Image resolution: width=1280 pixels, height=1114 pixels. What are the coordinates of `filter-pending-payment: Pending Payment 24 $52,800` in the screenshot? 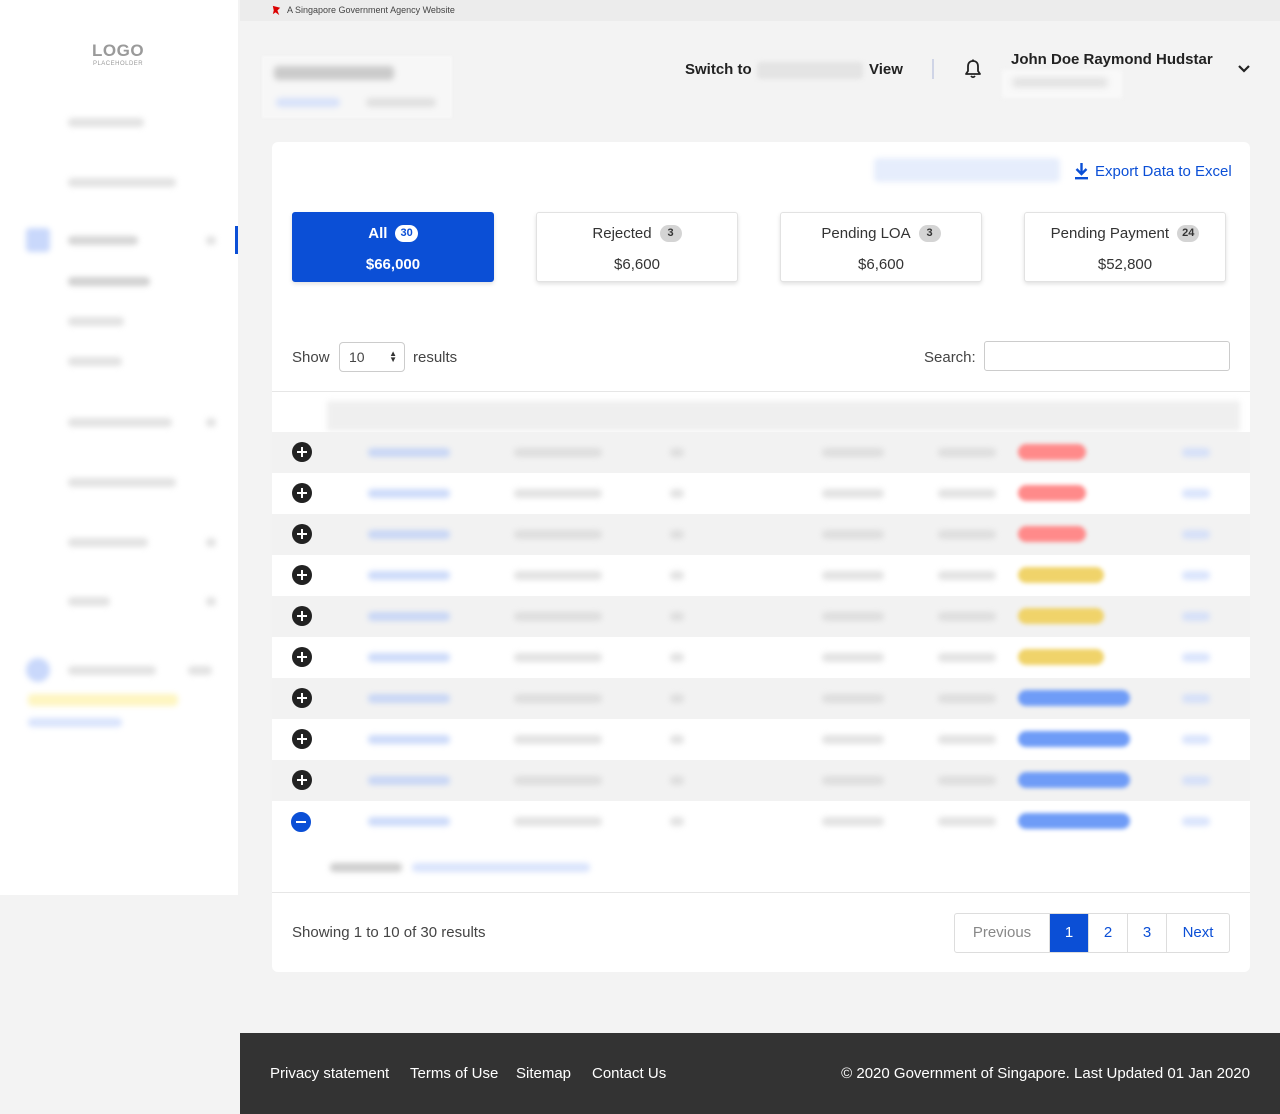 It's located at (1125, 247).